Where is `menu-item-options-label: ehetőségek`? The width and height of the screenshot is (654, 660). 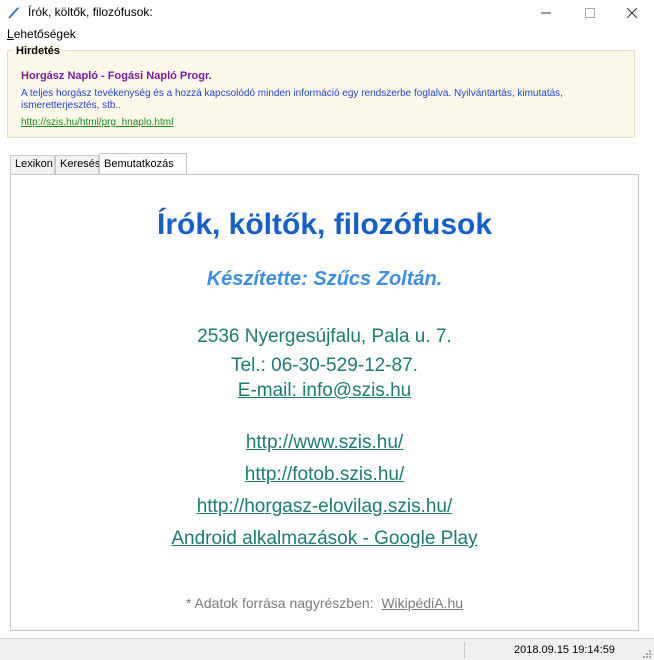 menu-item-options-label: ehetőségek is located at coordinates (44, 34).